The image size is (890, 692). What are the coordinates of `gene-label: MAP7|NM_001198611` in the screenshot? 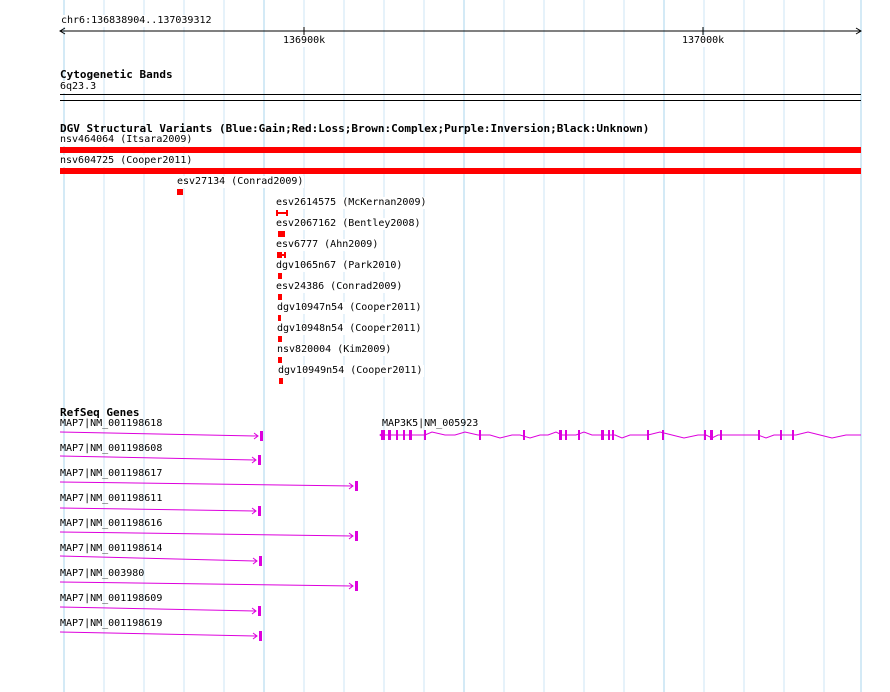 It's located at (111, 499).